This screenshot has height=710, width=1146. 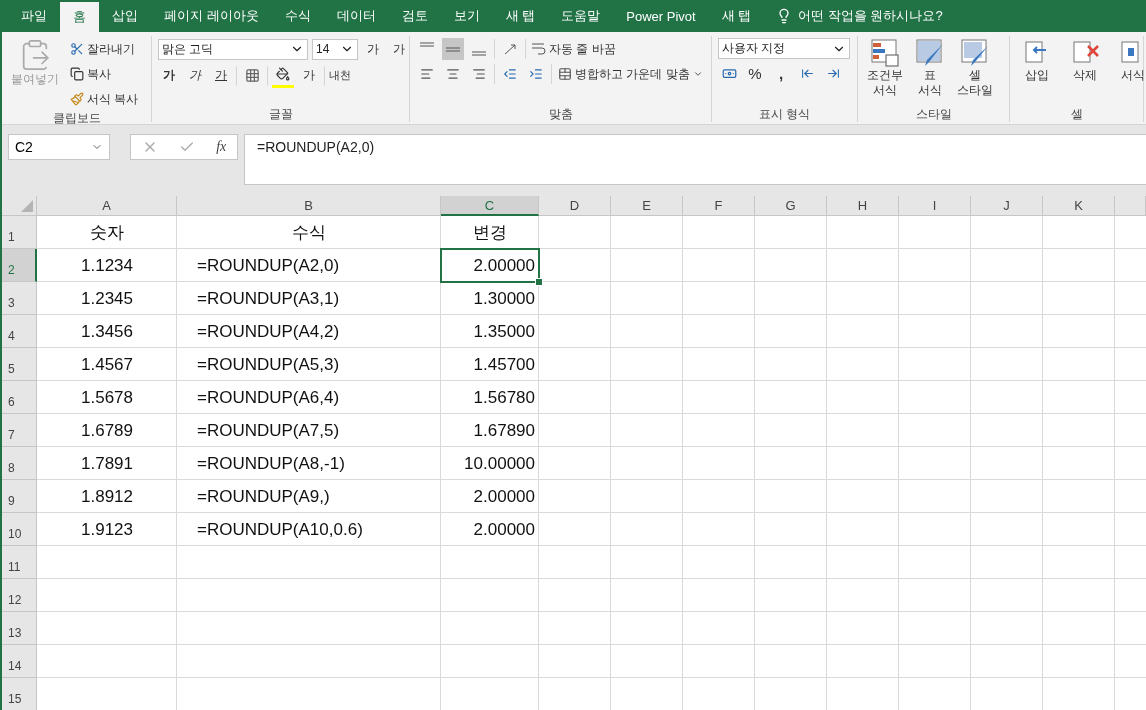 I want to click on table-cell-text: 1.35000, so click(x=504, y=331).